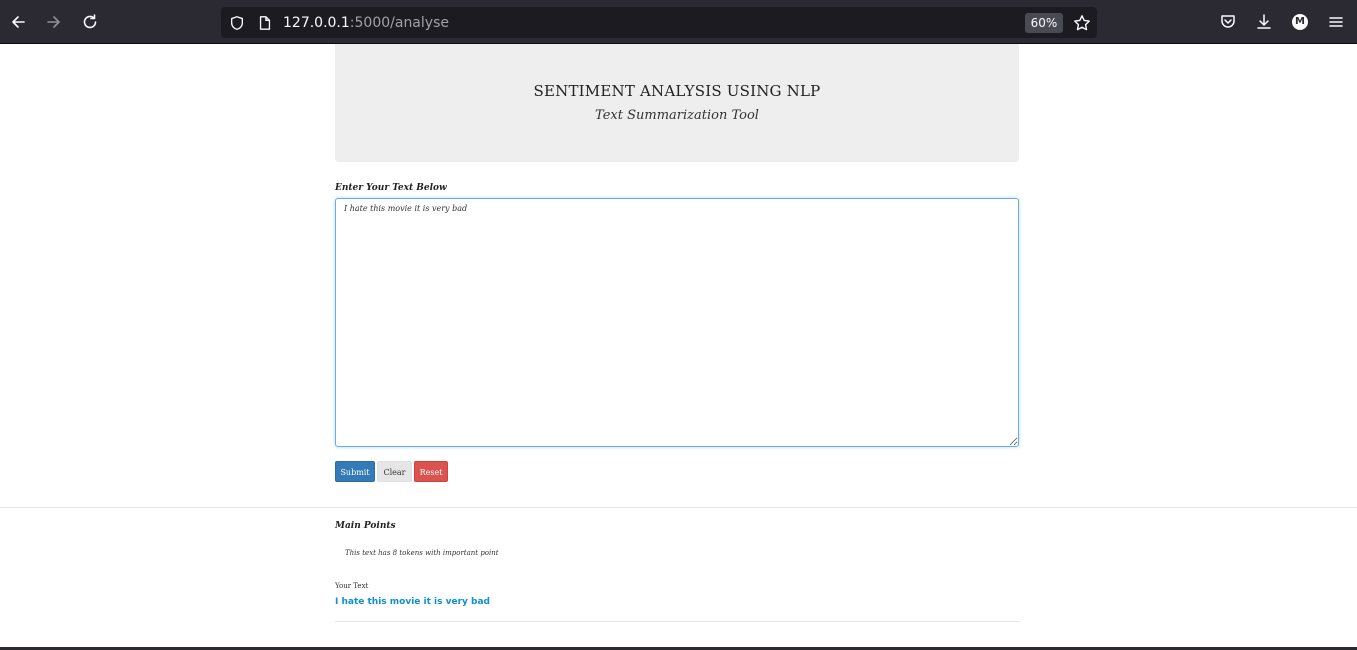  What do you see at coordinates (365, 526) in the screenshot?
I see `main-points-heading: Main Points` at bounding box center [365, 526].